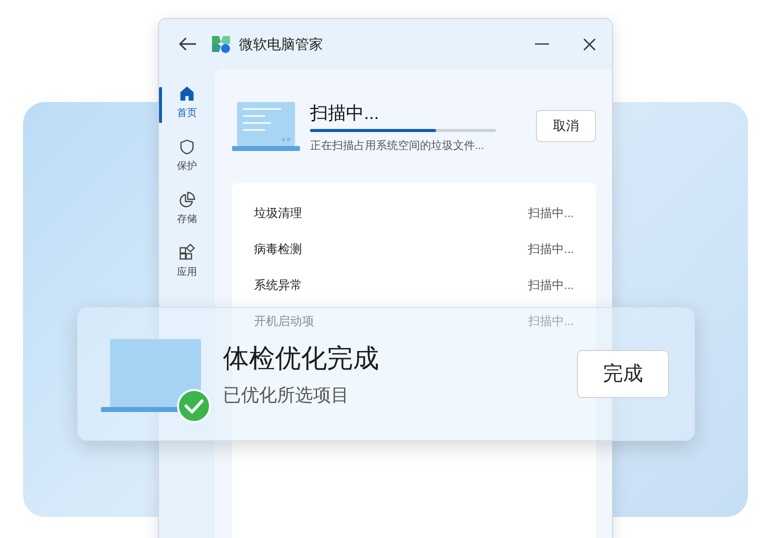 This screenshot has height=538, width=761. I want to click on back-arrow-icon, so click(188, 44).